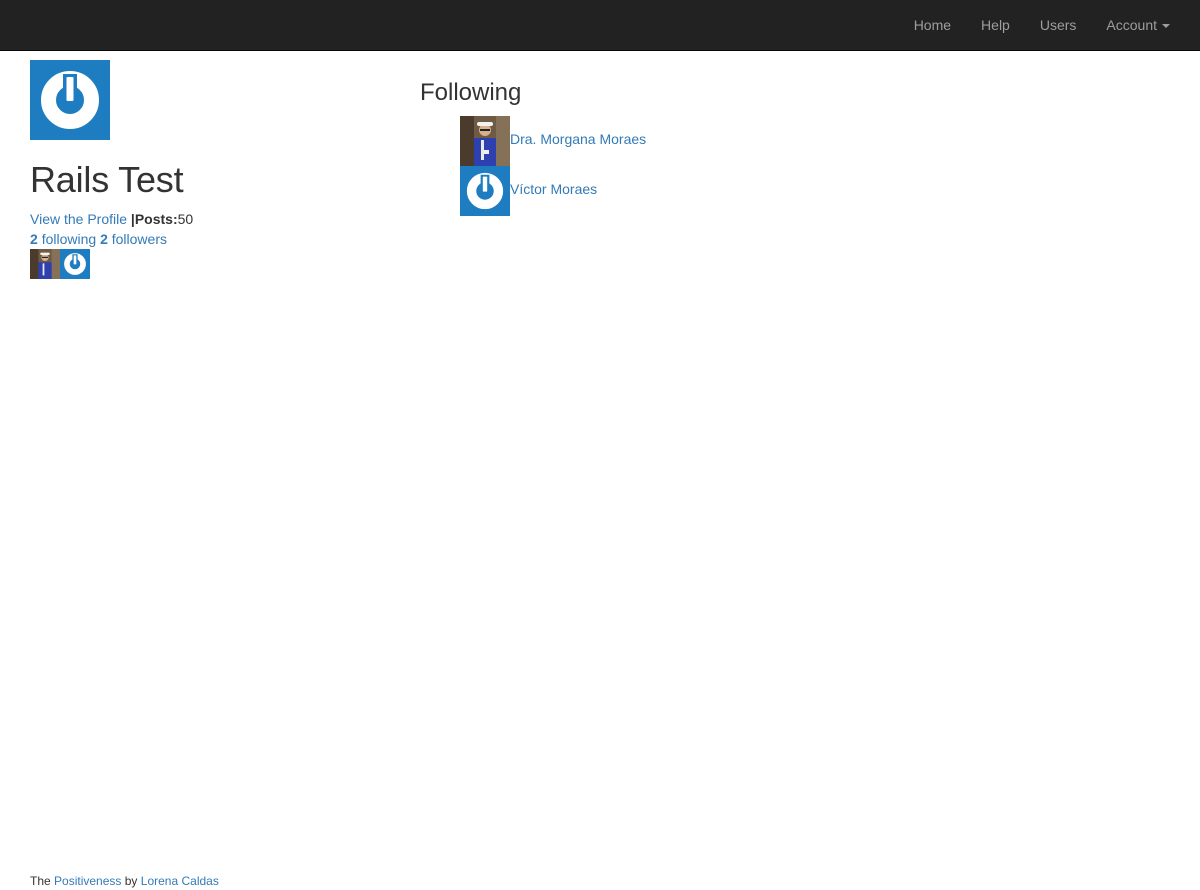 The image size is (1200, 890). What do you see at coordinates (34, 239) in the screenshot?
I see `following-count: 2` at bounding box center [34, 239].